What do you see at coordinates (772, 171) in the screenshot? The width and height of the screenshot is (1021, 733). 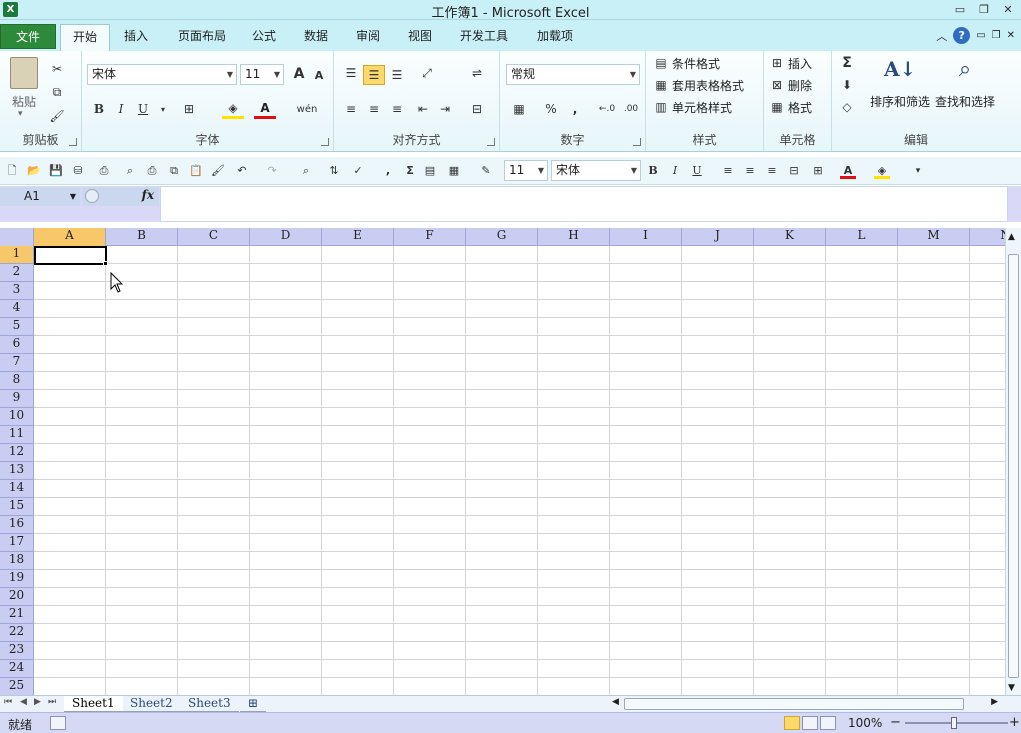 I see `qat-align-right-icon: ≡` at bounding box center [772, 171].